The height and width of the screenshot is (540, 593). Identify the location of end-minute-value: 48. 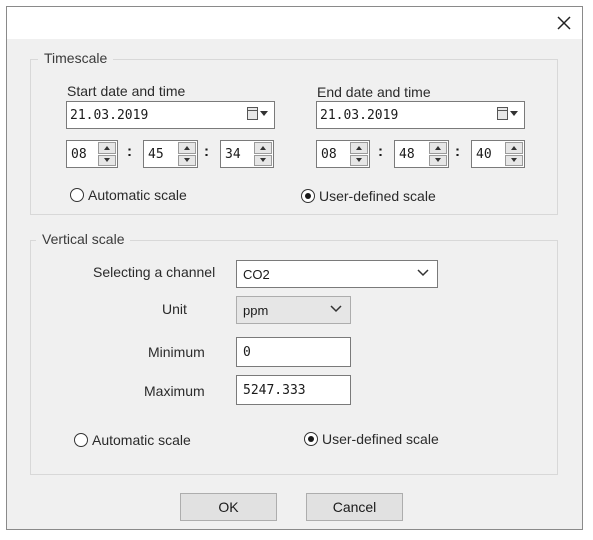
(407, 154).